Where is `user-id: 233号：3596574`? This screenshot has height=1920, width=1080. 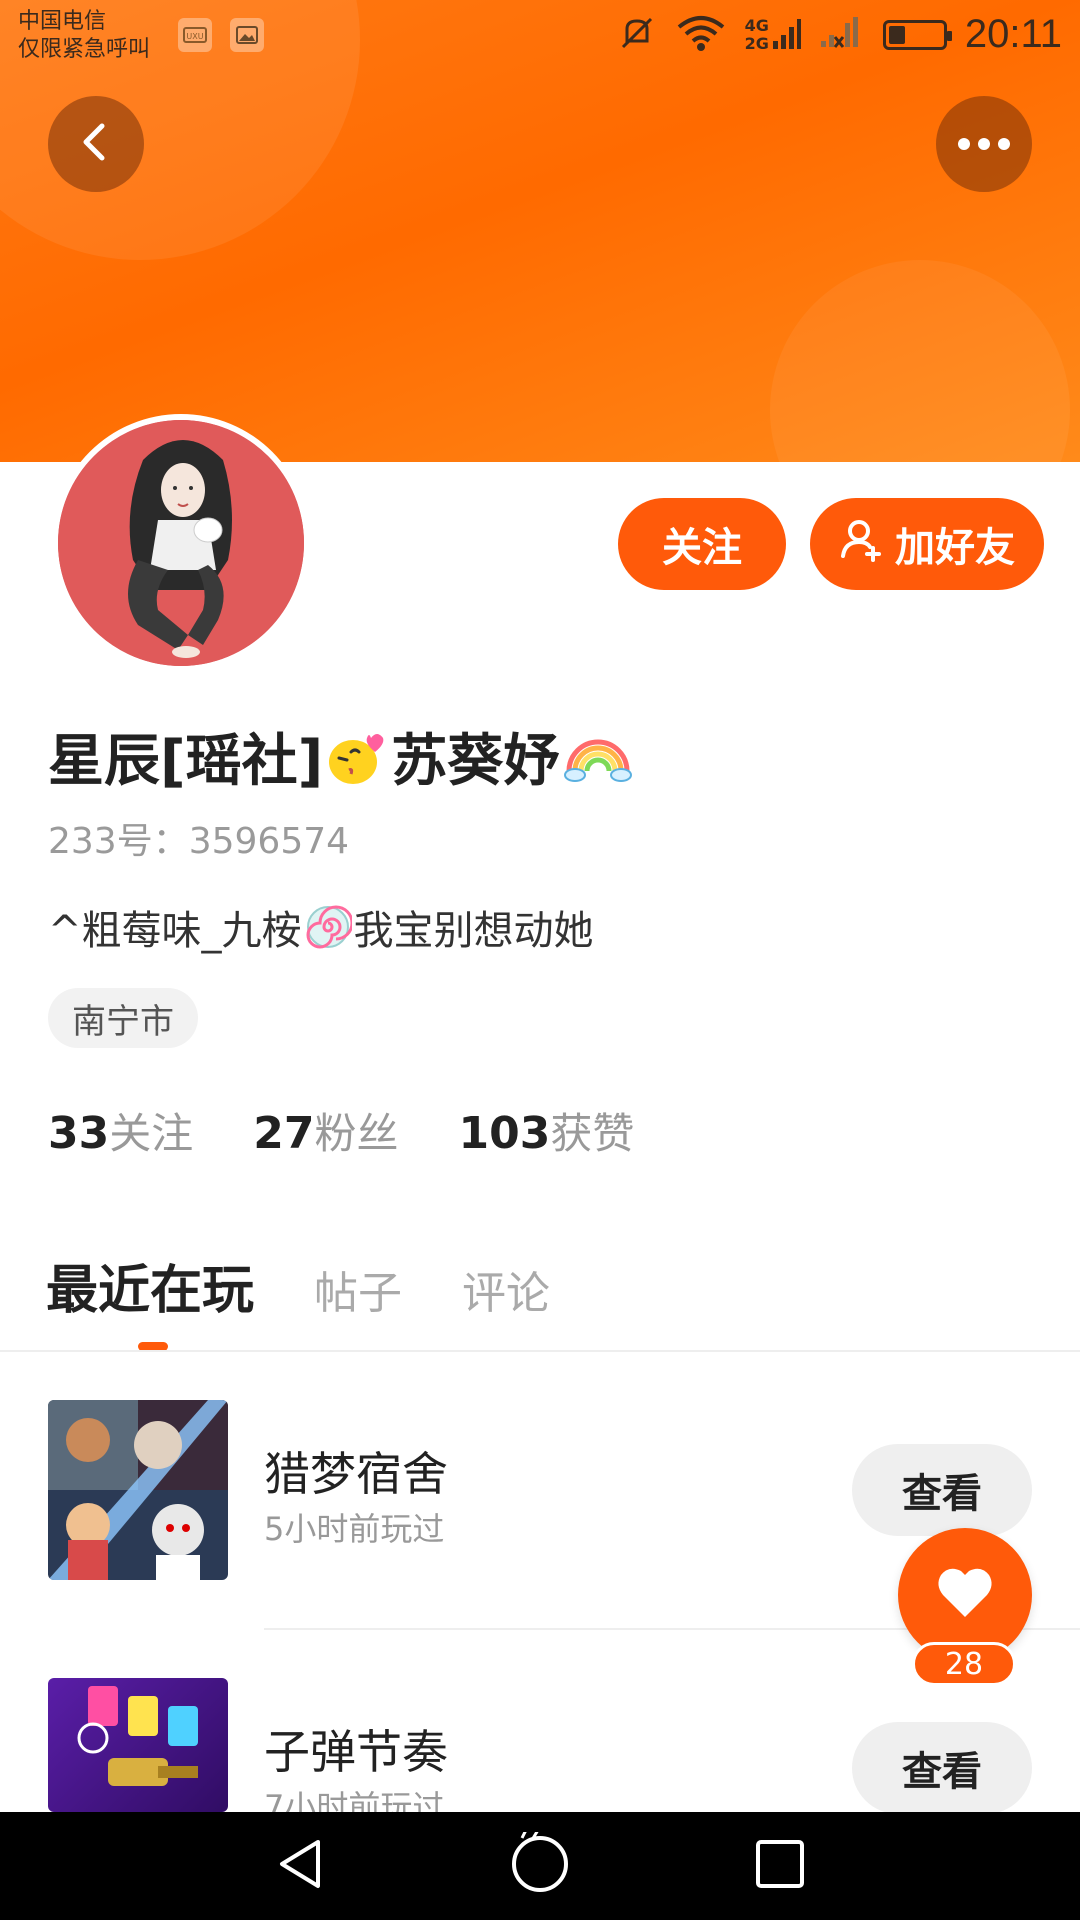 user-id: 233号：3596574 is located at coordinates (198, 838).